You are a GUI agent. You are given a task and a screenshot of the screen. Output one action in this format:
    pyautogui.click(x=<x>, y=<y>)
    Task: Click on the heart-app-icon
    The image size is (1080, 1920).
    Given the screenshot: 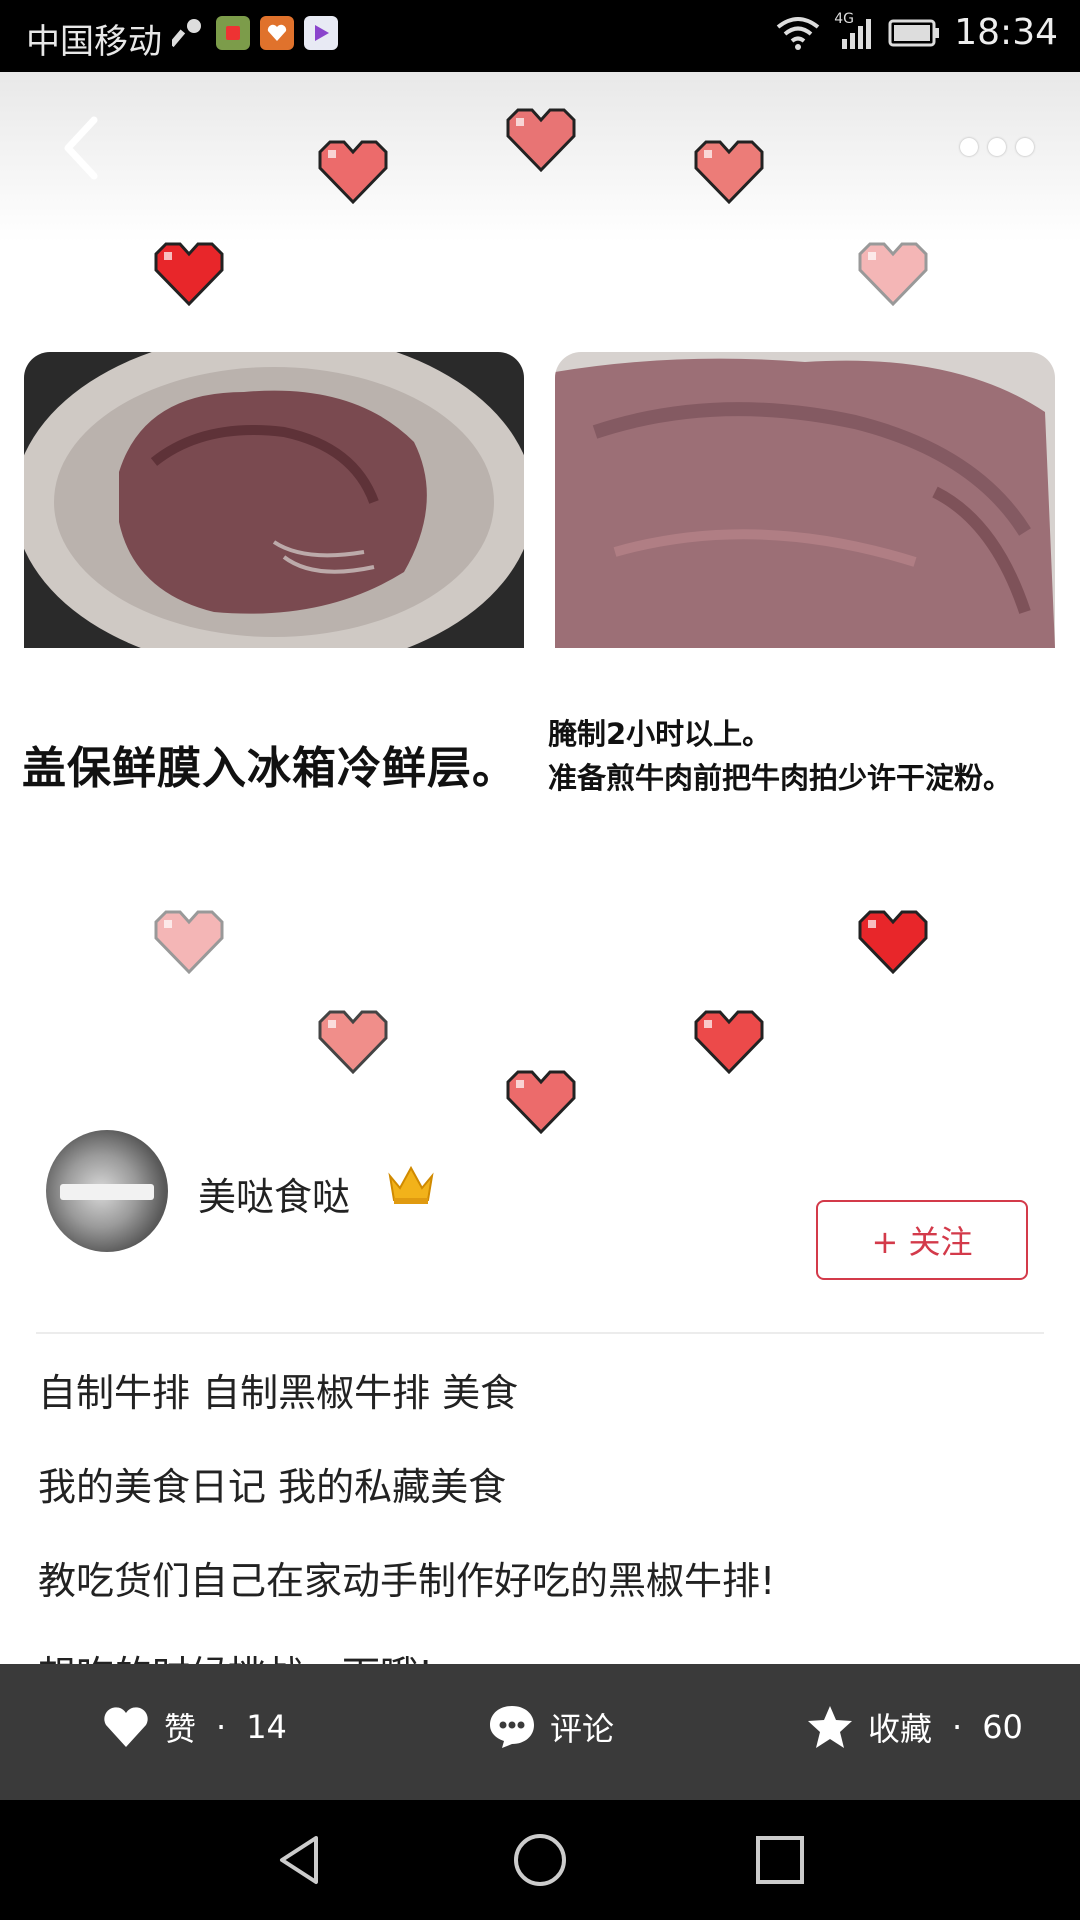 What is the action you would take?
    pyautogui.click(x=277, y=33)
    